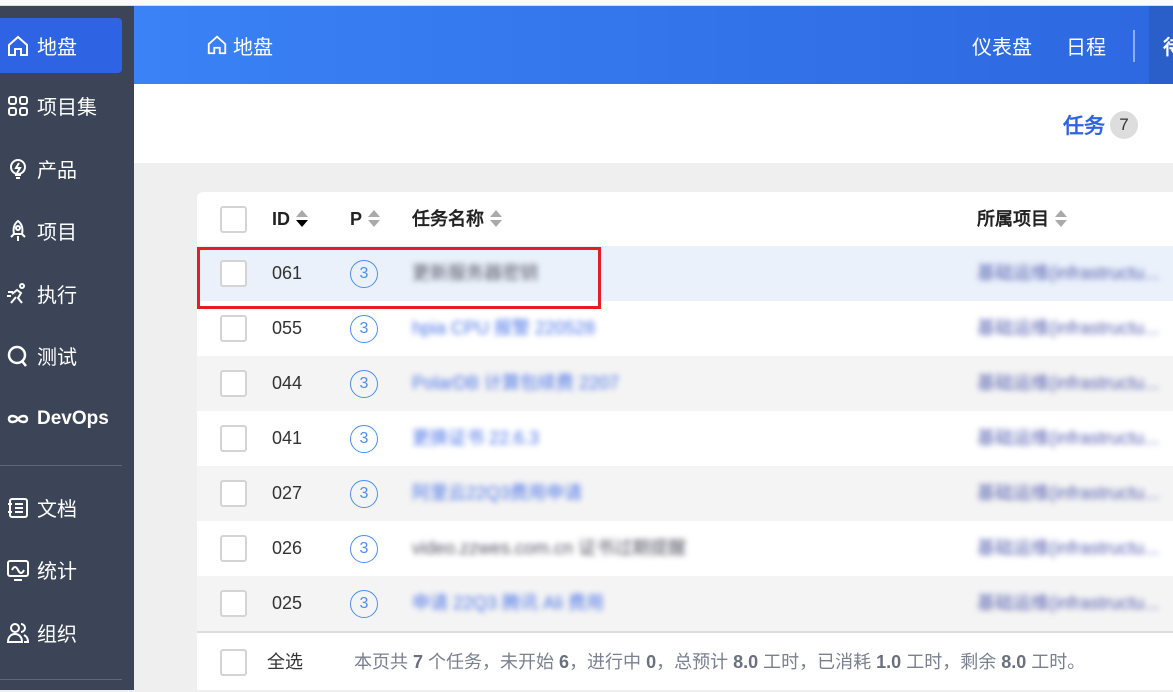  What do you see at coordinates (817, 662) in the screenshot?
I see `summary-part: 工时，已消耗` at bounding box center [817, 662].